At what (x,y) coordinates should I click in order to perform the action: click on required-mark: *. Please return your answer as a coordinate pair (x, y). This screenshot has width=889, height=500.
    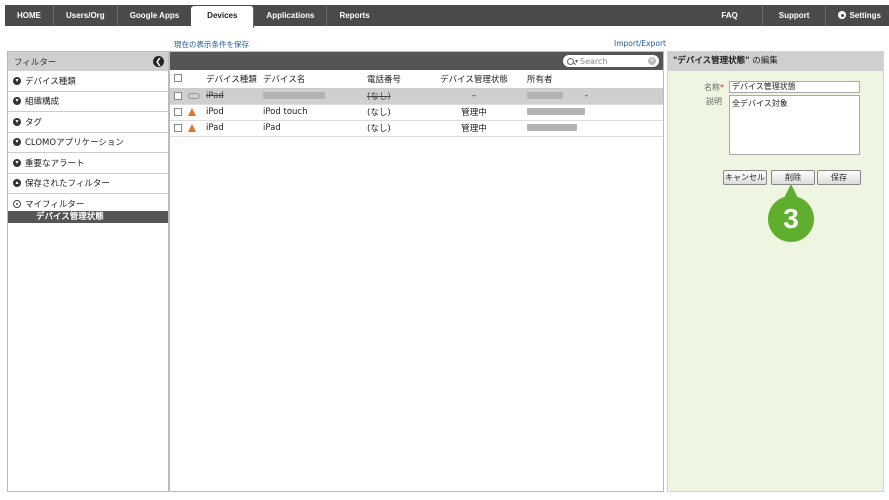
    Looking at the image, I should click on (722, 87).